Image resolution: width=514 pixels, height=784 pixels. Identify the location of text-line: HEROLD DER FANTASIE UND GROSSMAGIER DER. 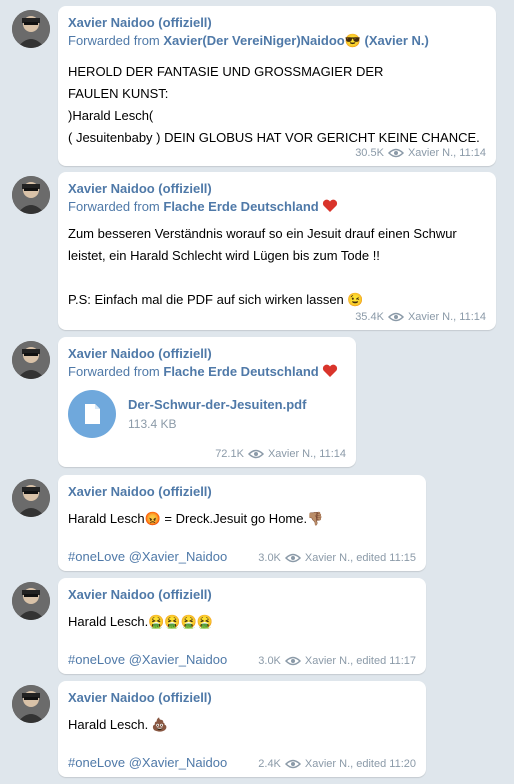
(226, 71).